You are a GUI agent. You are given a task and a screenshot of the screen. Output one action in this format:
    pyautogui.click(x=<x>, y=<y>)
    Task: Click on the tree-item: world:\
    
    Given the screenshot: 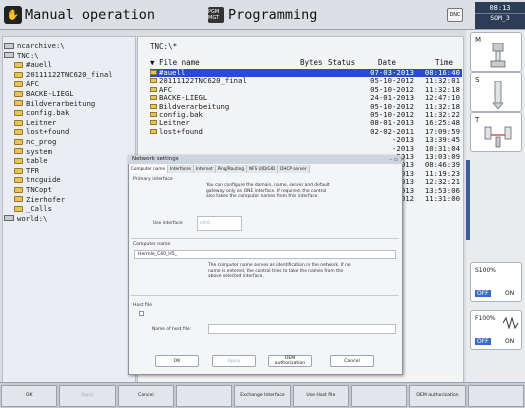 What is the action you would take?
    pyautogui.click(x=58, y=219)
    